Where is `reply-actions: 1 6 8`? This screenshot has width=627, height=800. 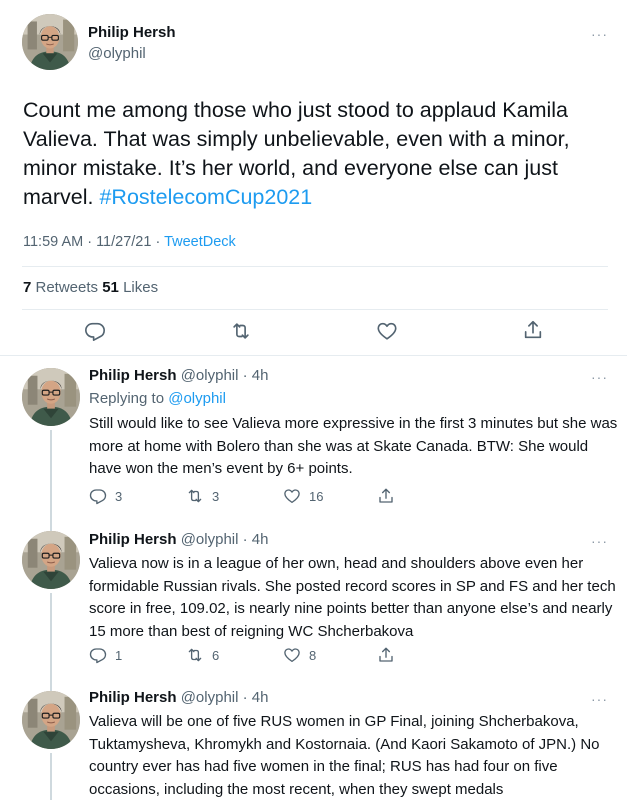 reply-actions: 1 6 8 is located at coordinates (349, 656).